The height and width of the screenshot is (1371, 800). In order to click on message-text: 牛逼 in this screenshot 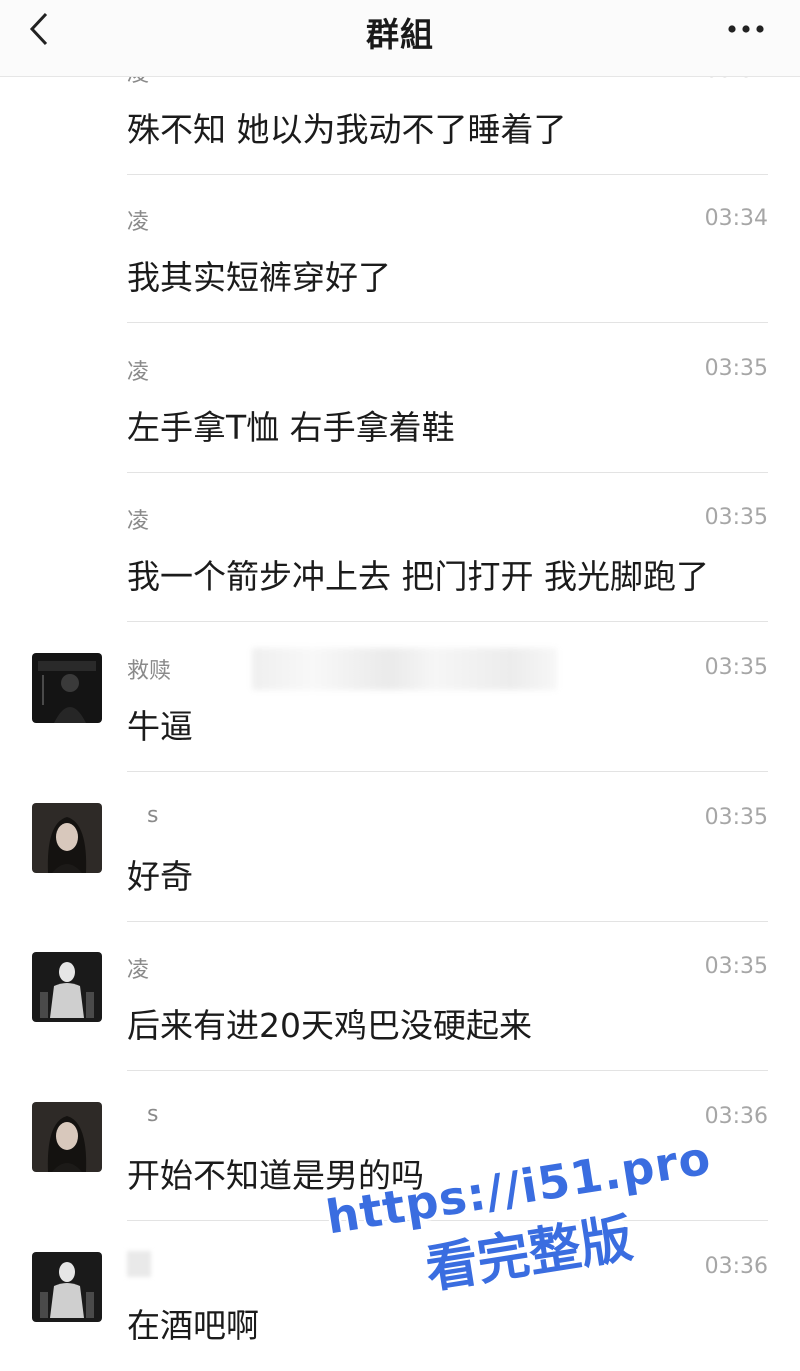, I will do `click(160, 726)`.